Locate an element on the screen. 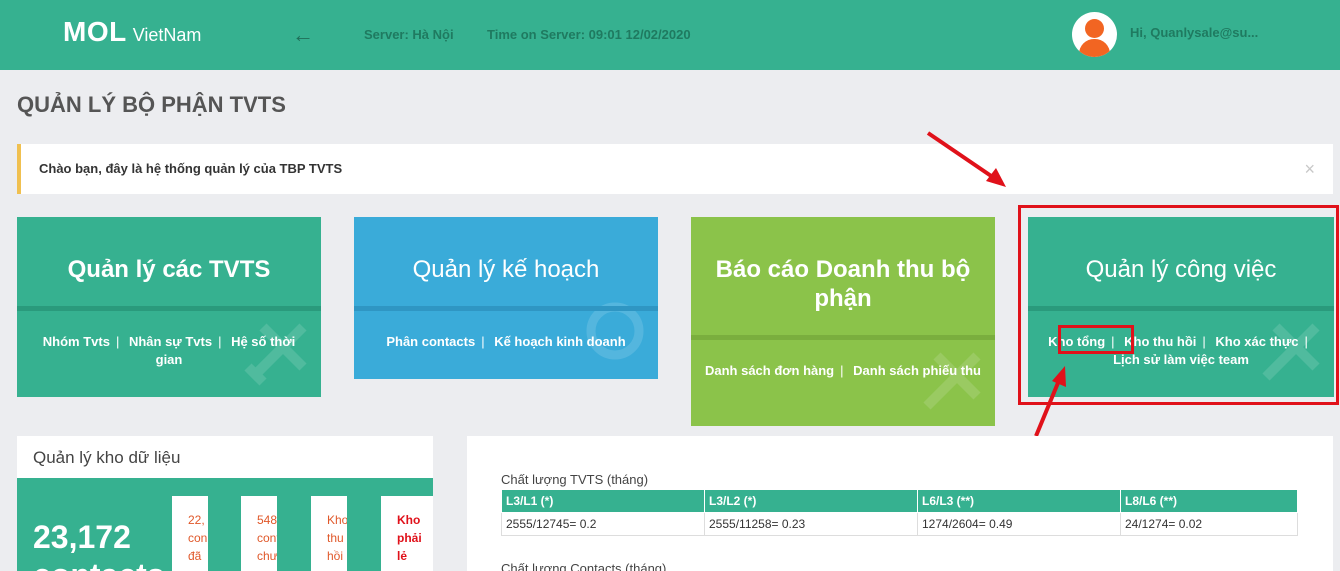 The image size is (1340, 571). server-time: Time on Server: 09:01 12/02/2020 is located at coordinates (589, 34).